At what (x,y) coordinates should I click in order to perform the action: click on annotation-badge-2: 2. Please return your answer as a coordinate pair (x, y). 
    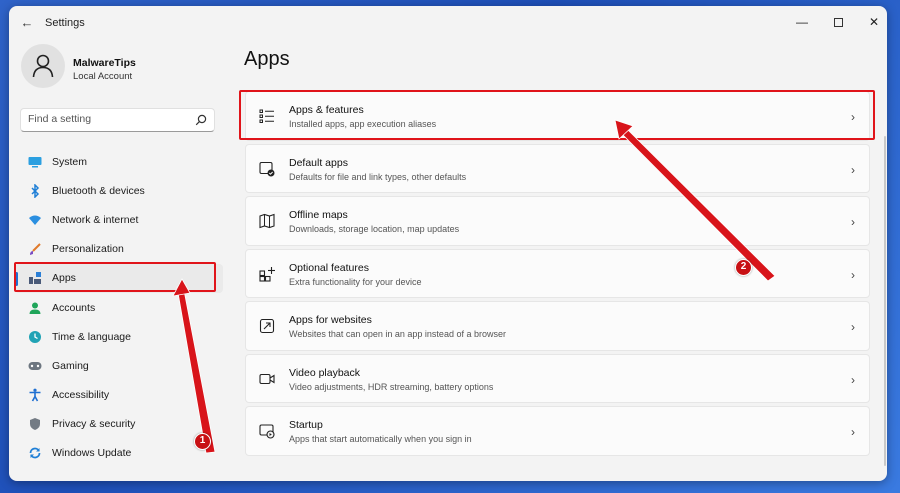
    Looking at the image, I should click on (743, 267).